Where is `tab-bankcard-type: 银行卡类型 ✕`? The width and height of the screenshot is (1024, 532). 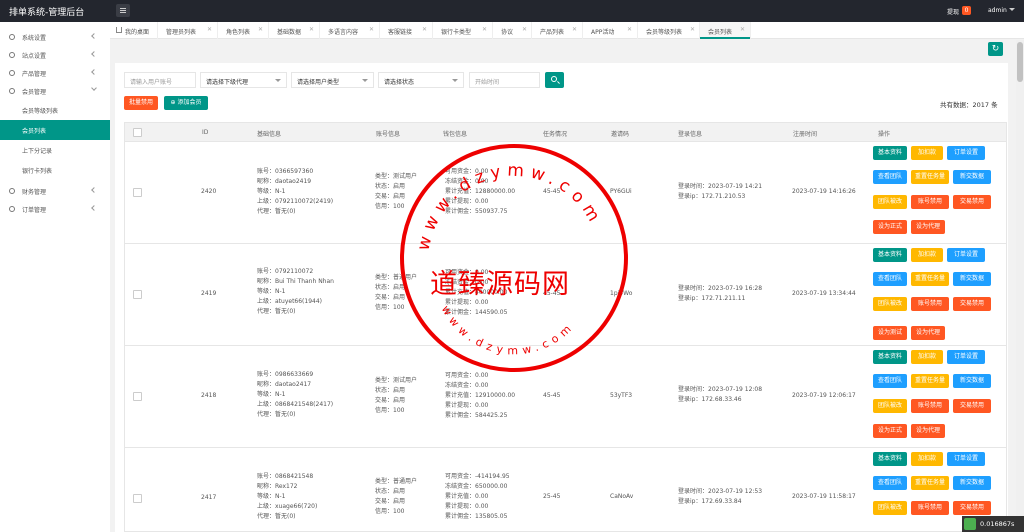
tab-bankcard-type: 银行卡类型 ✕ is located at coordinates (463, 30).